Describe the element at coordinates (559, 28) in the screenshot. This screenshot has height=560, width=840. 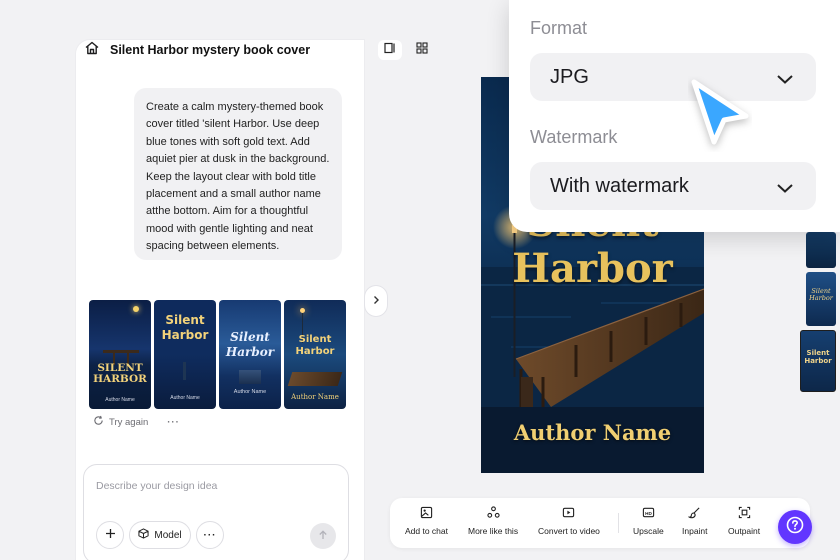
I see `format-label: Format` at that location.